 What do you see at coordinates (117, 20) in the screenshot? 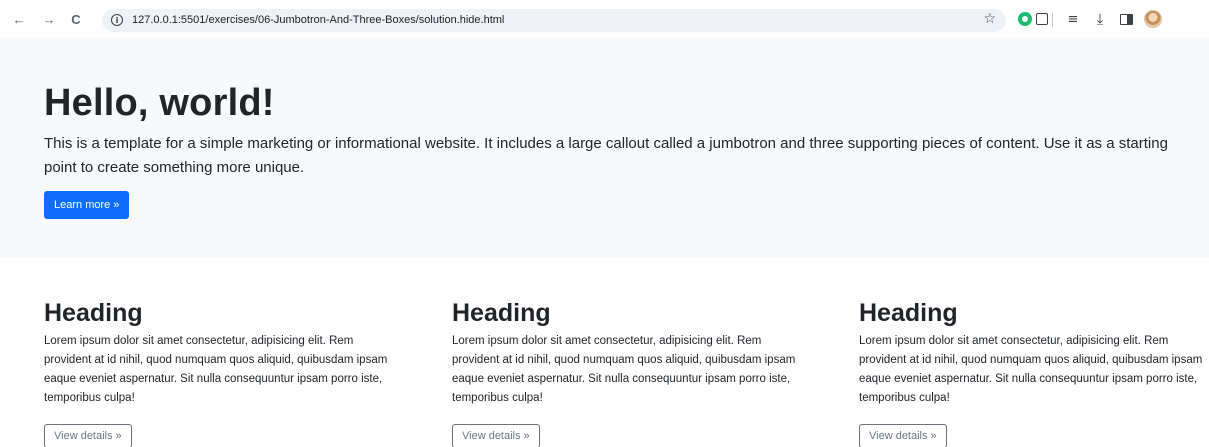
I see `site-info-icon: i` at bounding box center [117, 20].